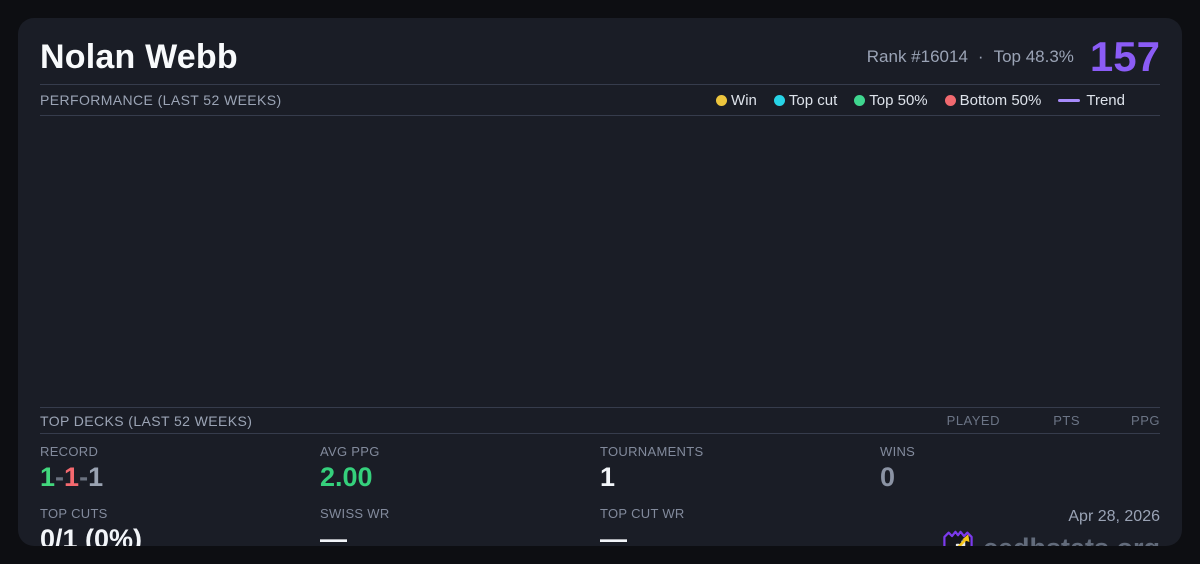 Image resolution: width=1200 pixels, height=564 pixels. I want to click on legend-label-top50: Top 50%, so click(898, 100).